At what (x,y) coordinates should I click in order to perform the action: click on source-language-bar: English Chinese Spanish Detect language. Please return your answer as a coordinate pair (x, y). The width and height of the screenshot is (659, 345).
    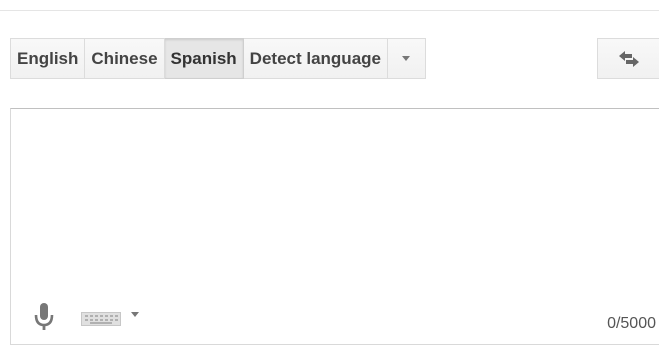
    Looking at the image, I should click on (218, 58).